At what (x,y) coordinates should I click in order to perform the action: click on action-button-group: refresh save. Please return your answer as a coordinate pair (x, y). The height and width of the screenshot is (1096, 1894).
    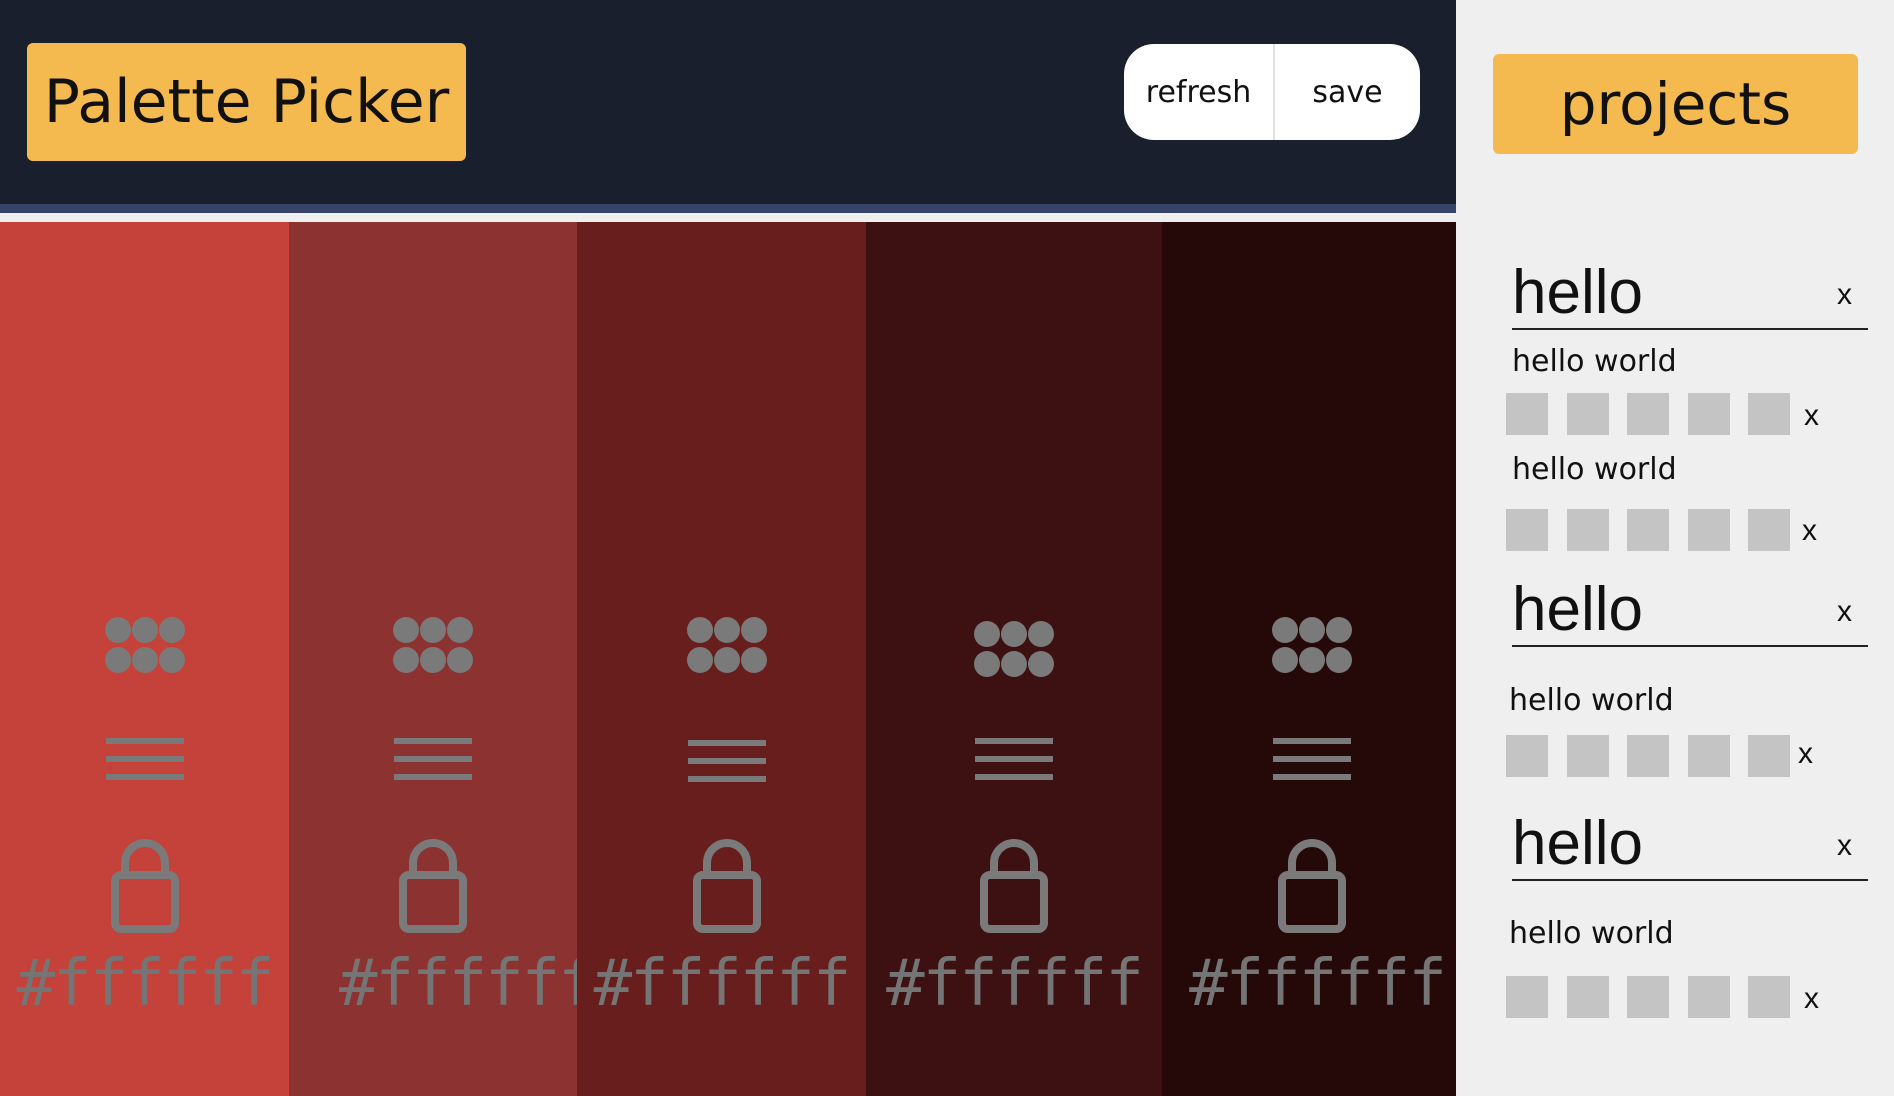
    Looking at the image, I should click on (1272, 92).